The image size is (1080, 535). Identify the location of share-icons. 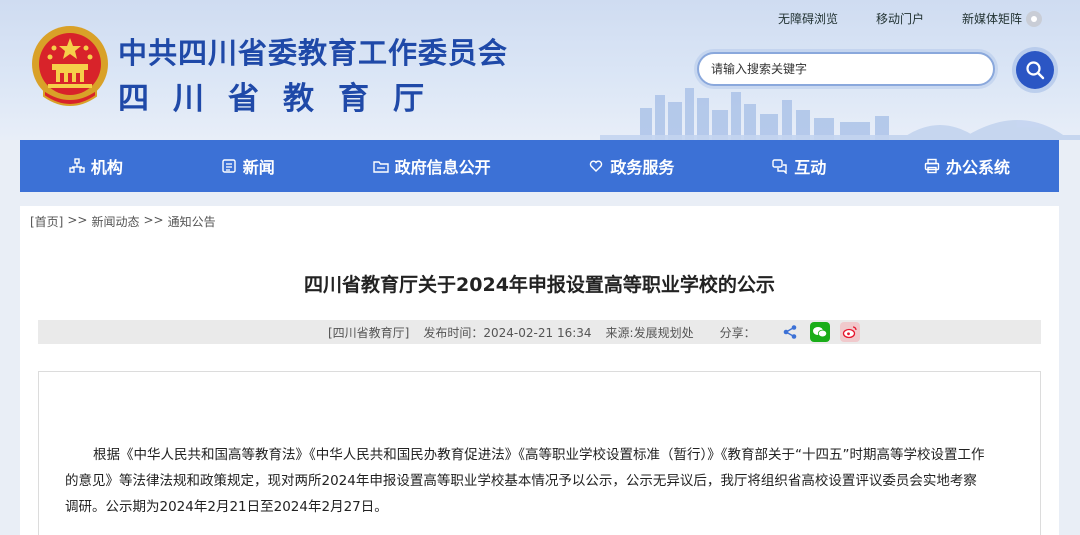
(820, 332).